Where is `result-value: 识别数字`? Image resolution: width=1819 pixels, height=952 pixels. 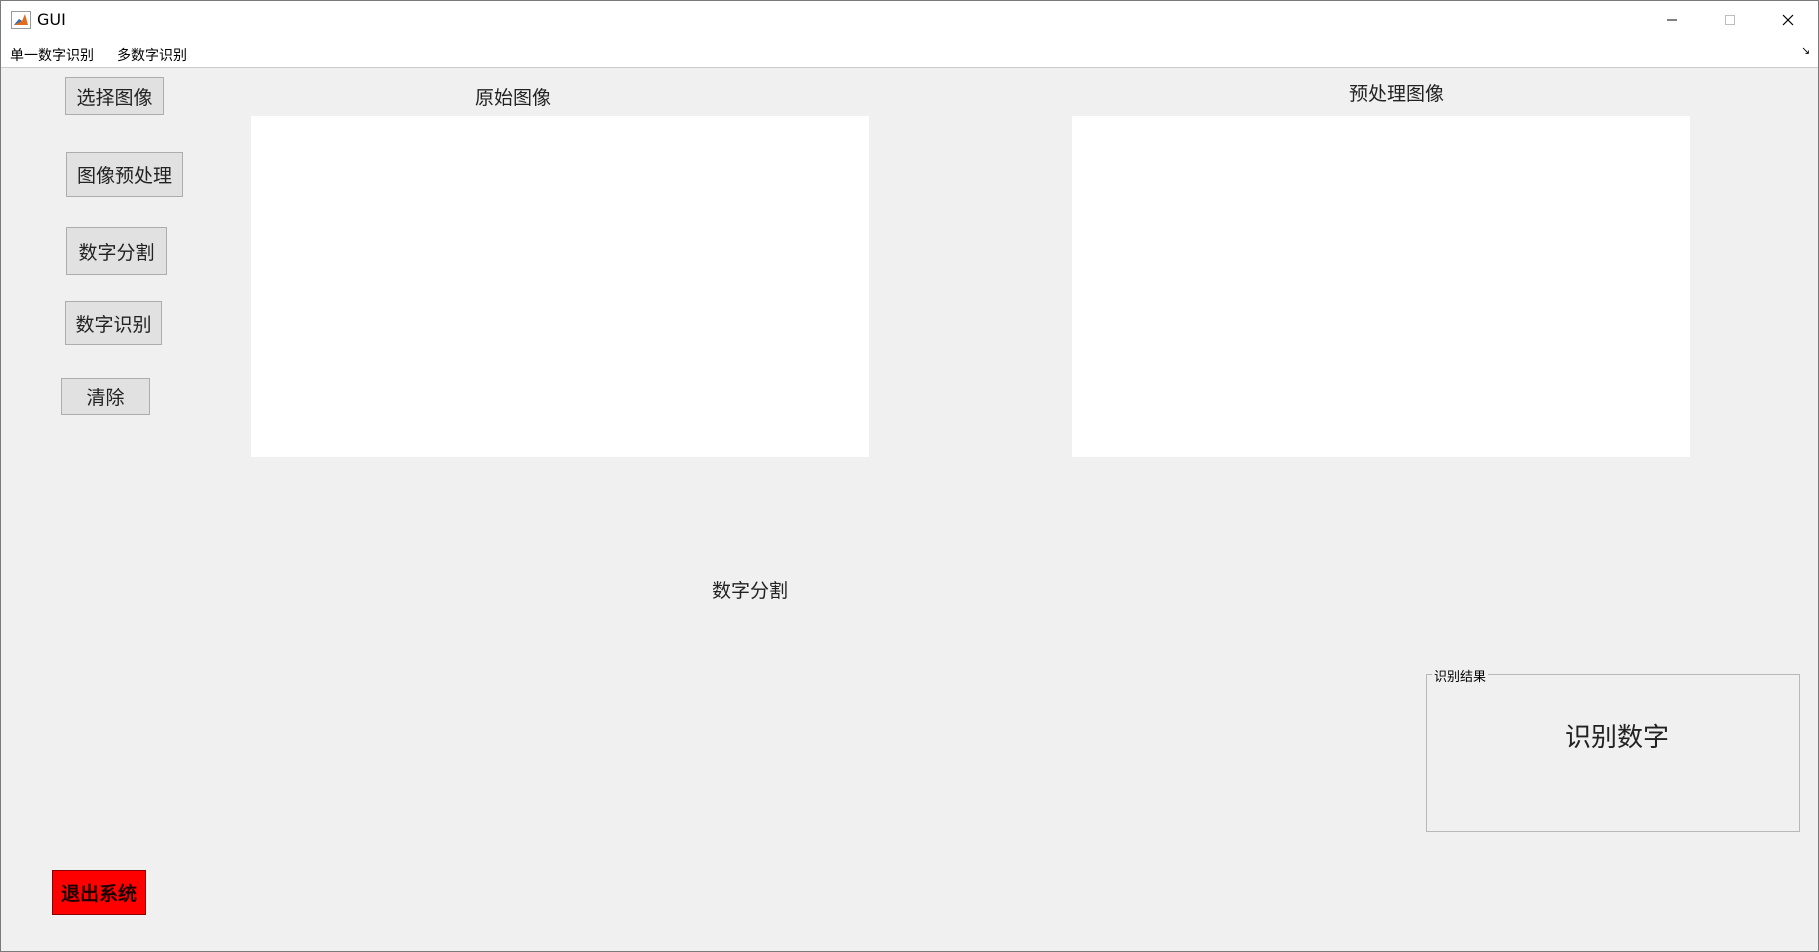
result-value: 识别数字 is located at coordinates (1617, 738).